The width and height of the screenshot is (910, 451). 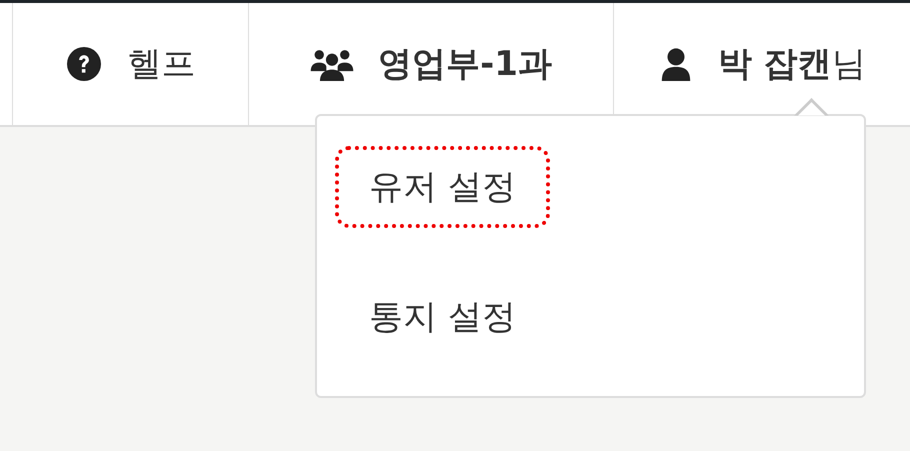 I want to click on nav-link: 헬프, so click(x=131, y=64).